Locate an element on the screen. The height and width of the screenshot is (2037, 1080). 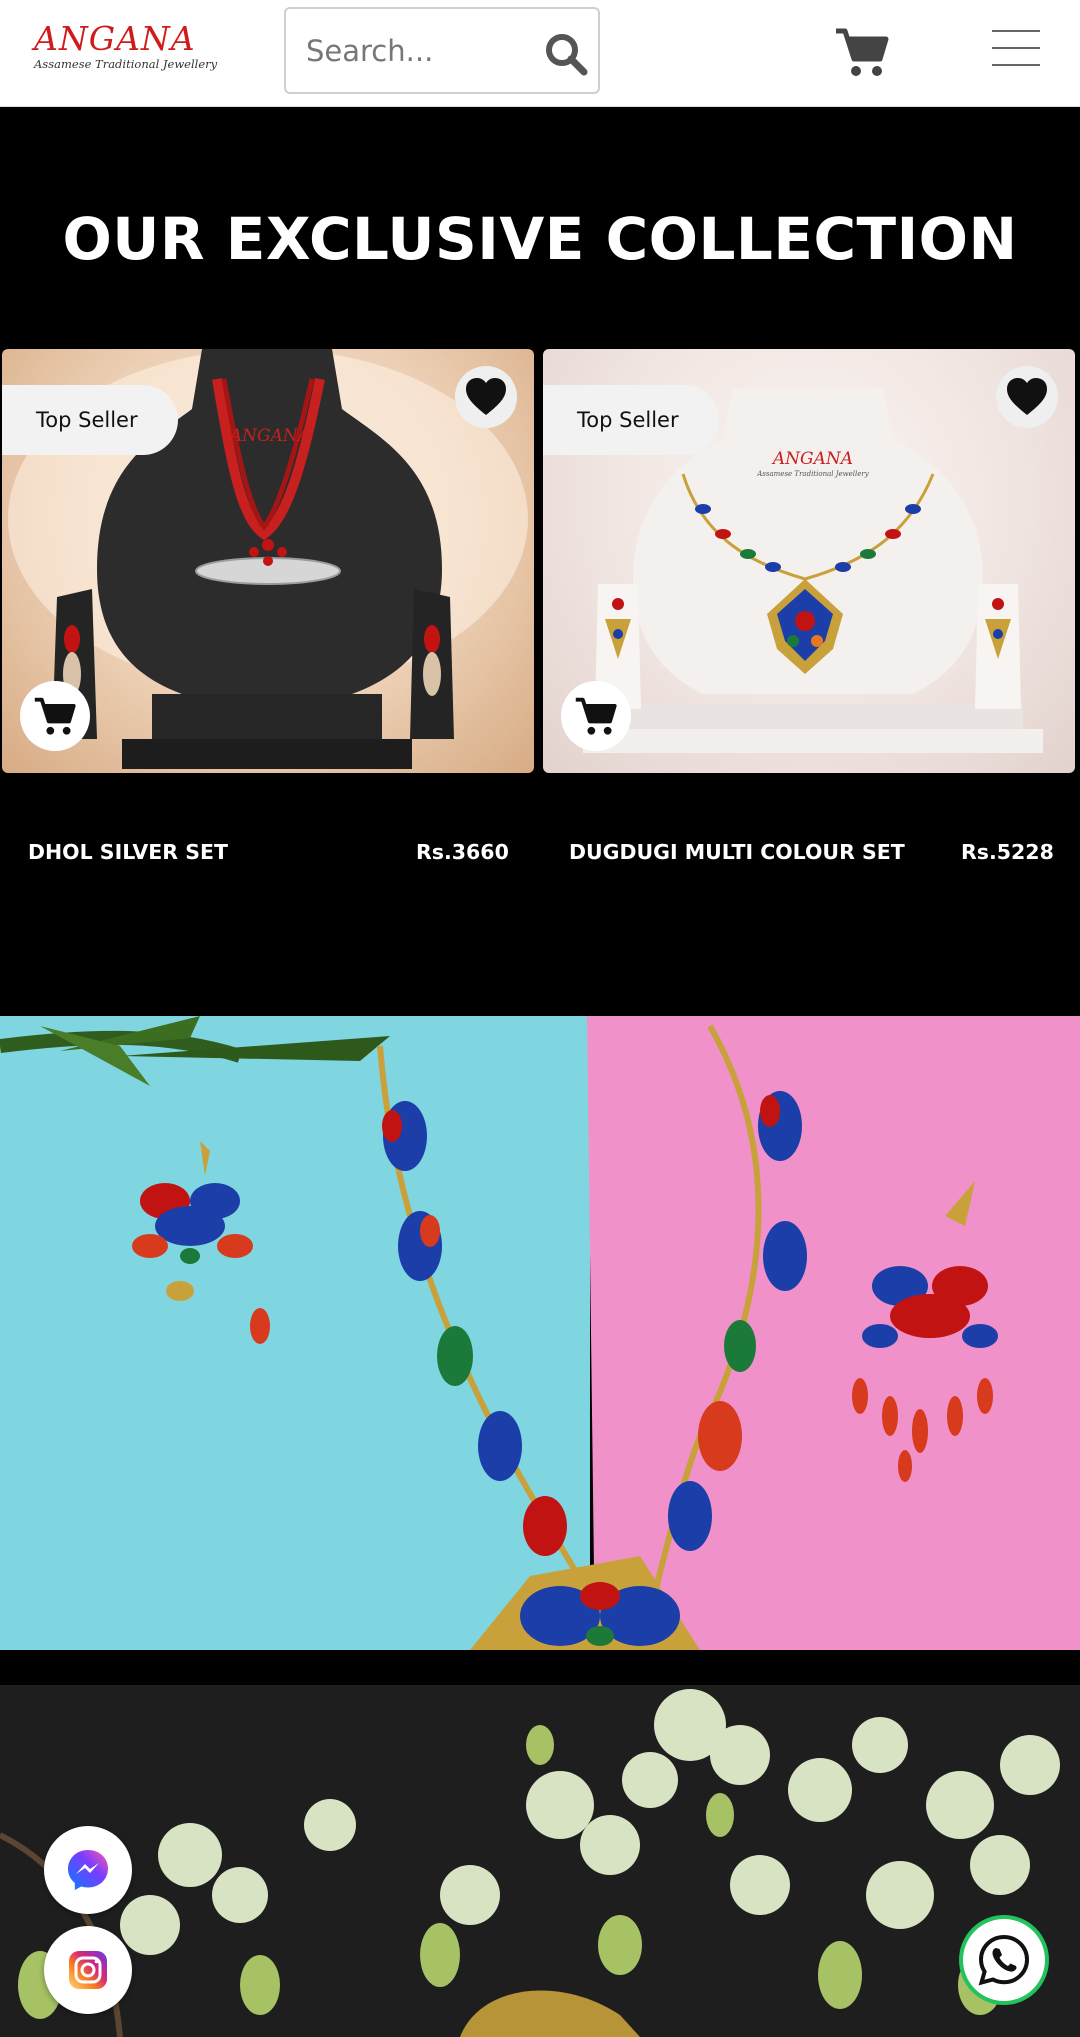
image-watermark-sub: Assamese Traditional Jewellery is located at coordinates (813, 474).